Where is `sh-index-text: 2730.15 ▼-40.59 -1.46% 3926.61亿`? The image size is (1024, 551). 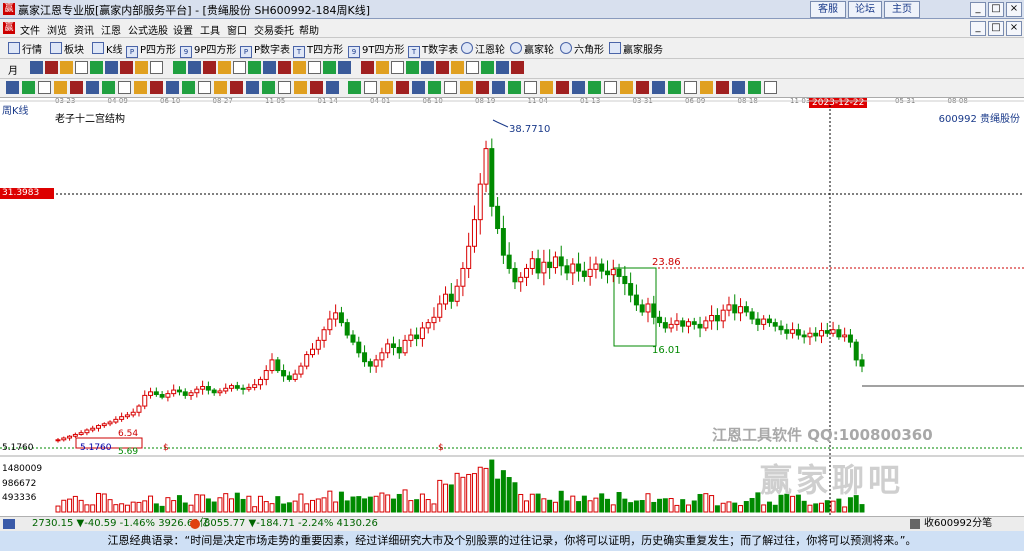
sh-index-text: 2730.15 ▼-40.59 -1.46% 3926.61亿 is located at coordinates (121, 524).